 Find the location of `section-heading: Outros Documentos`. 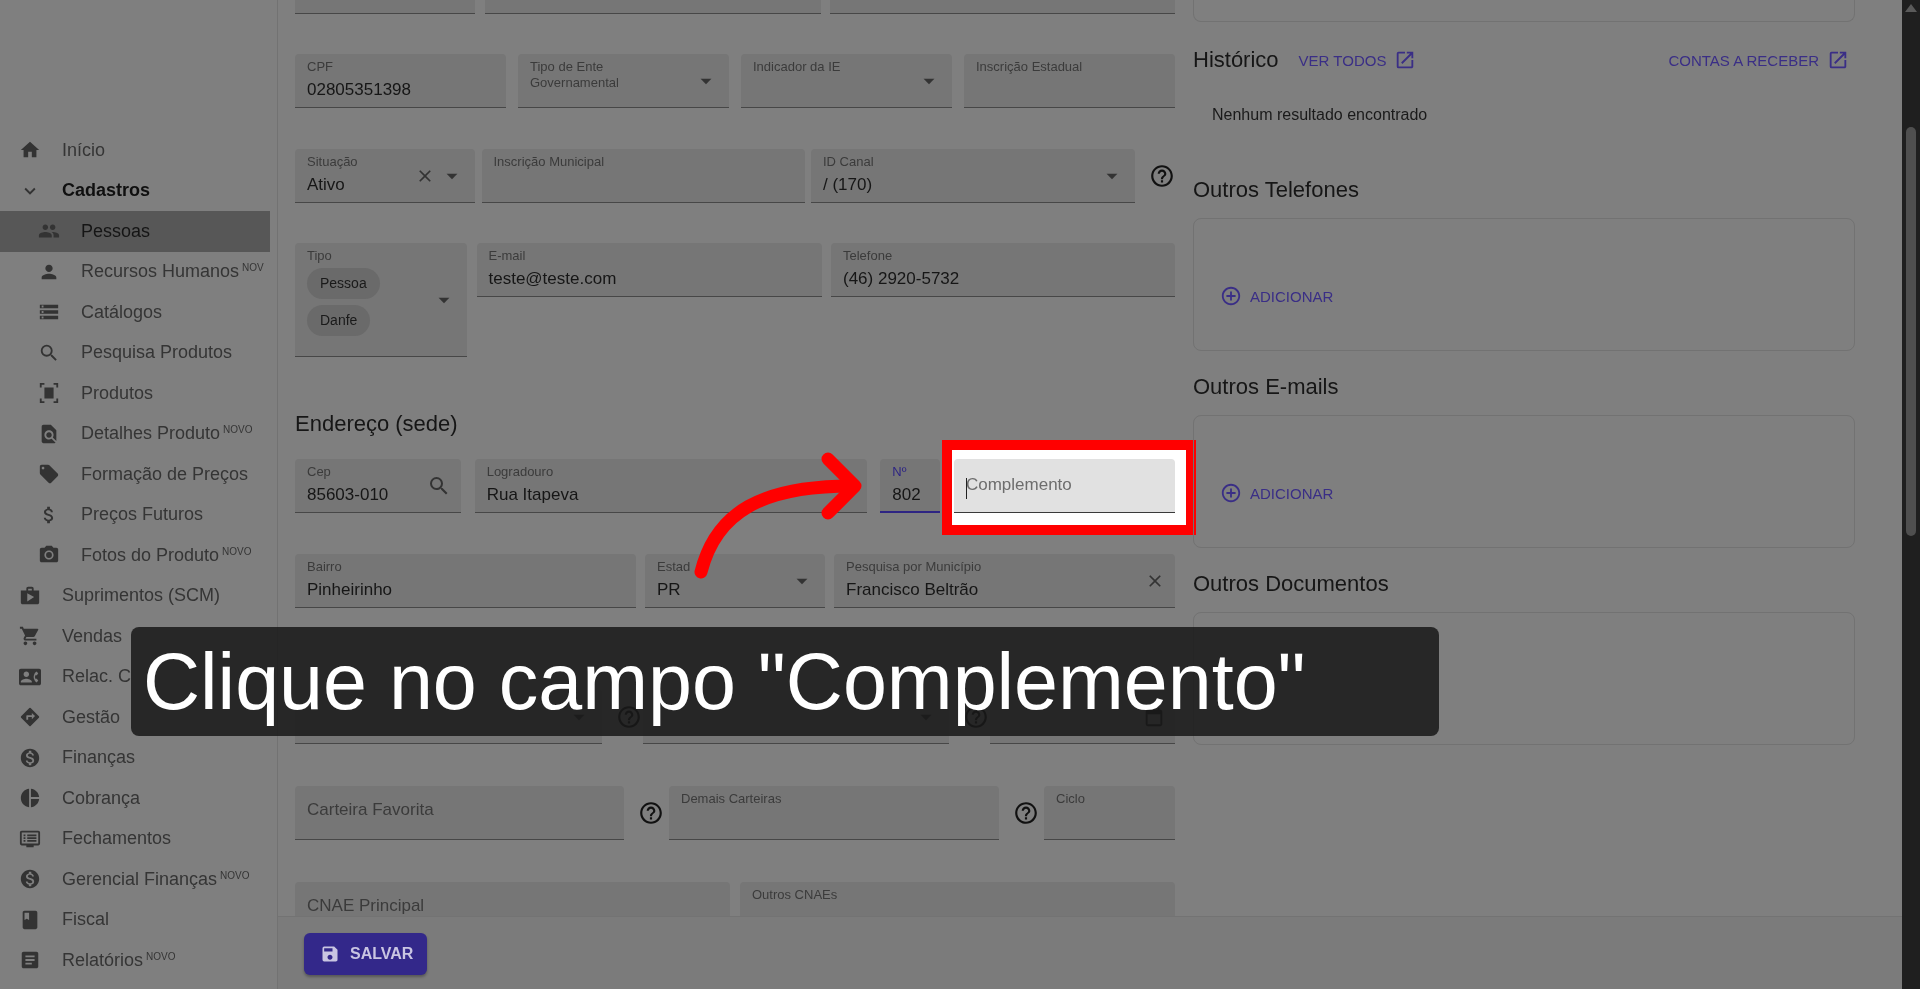

section-heading: Outros Documentos is located at coordinates (1291, 584).